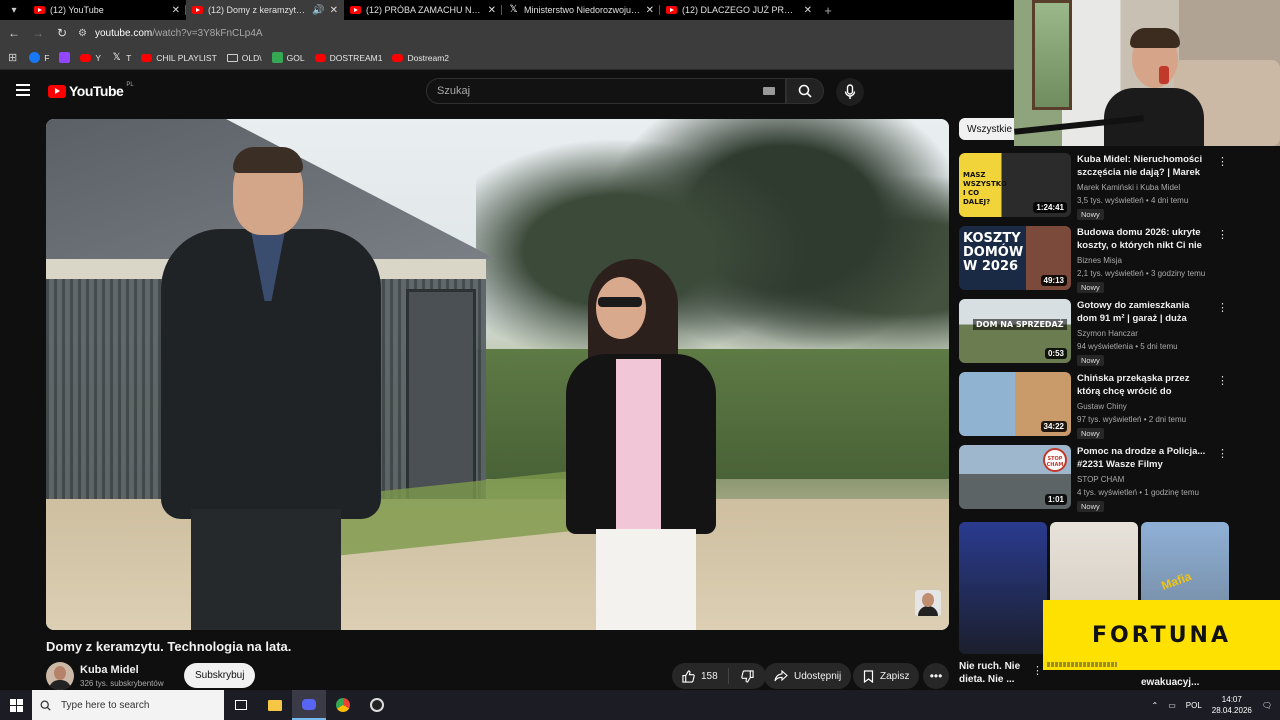 The height and width of the screenshot is (720, 1280). I want to click on obs-app-icon, so click(377, 705).